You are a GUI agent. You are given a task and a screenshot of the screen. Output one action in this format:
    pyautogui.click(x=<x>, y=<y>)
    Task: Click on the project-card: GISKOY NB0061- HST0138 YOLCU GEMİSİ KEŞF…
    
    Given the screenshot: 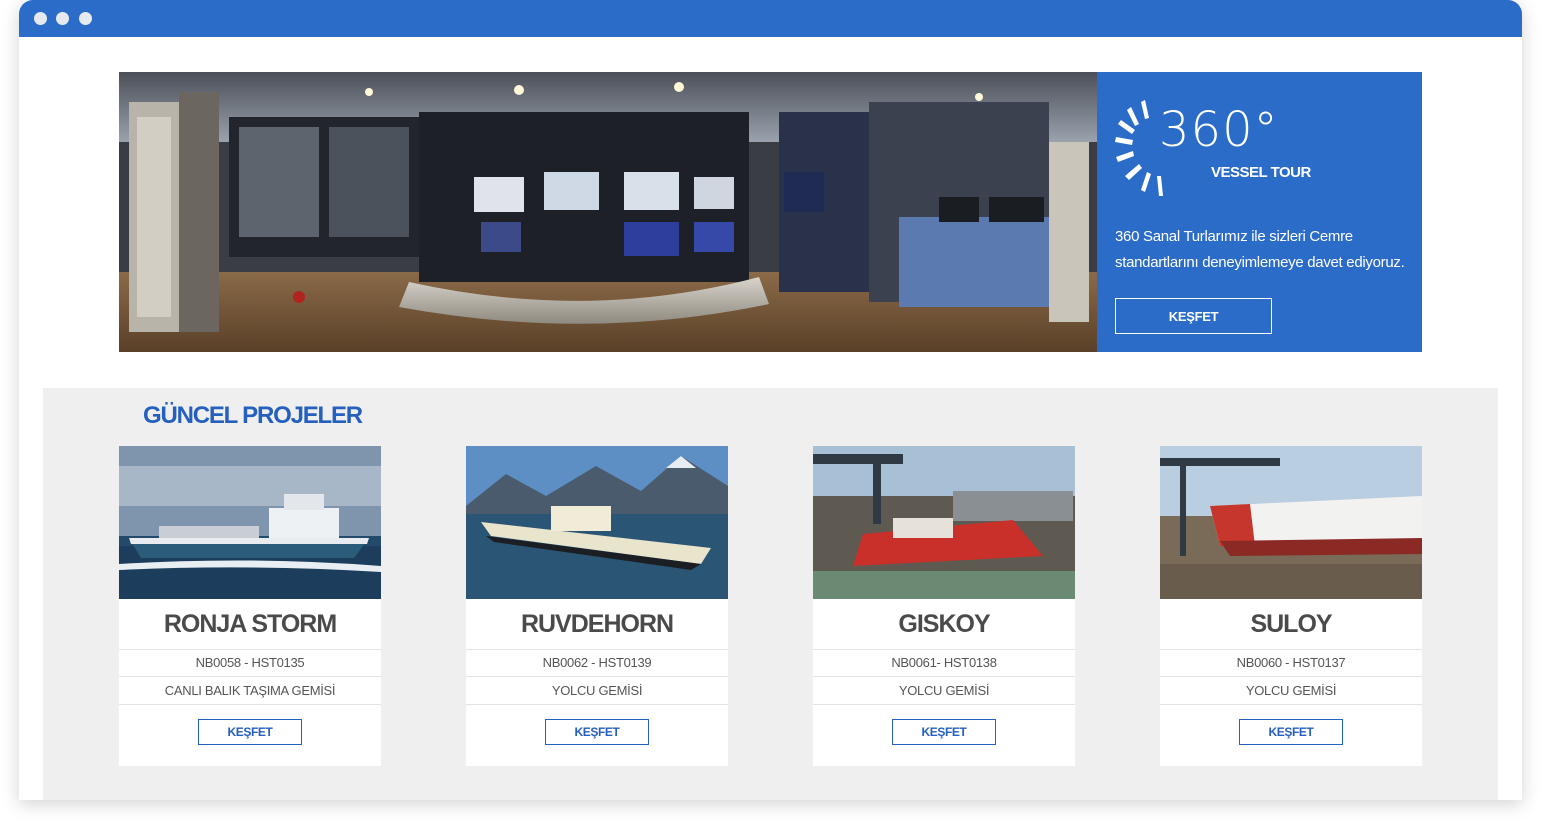 What is the action you would take?
    pyautogui.click(x=944, y=606)
    